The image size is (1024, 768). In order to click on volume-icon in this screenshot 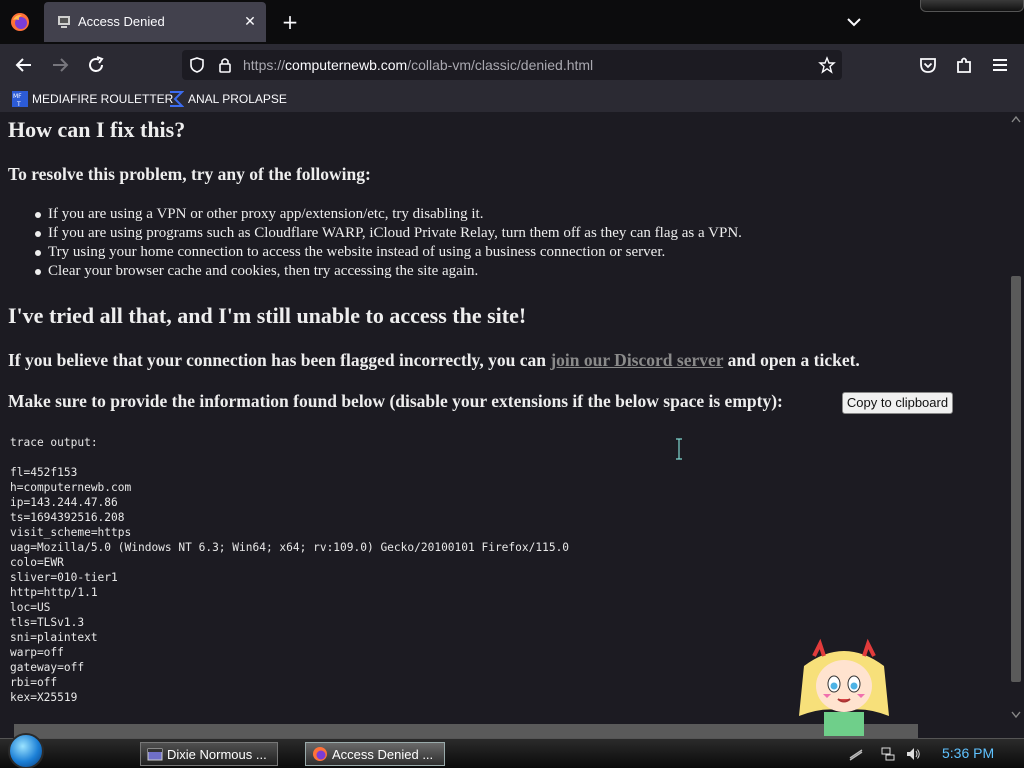, I will do `click(913, 754)`.